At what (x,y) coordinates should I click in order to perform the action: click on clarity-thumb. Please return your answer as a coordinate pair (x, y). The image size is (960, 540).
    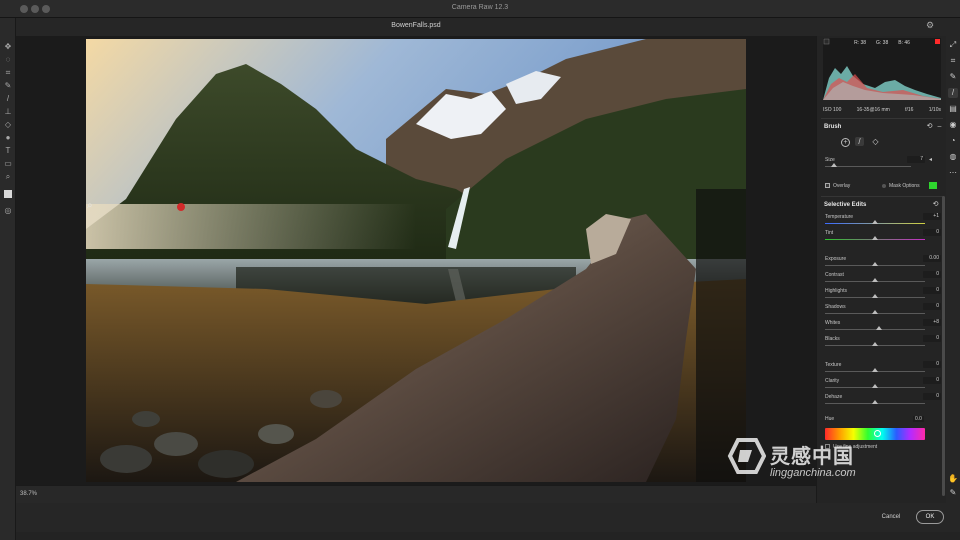
    Looking at the image, I should click on (875, 386).